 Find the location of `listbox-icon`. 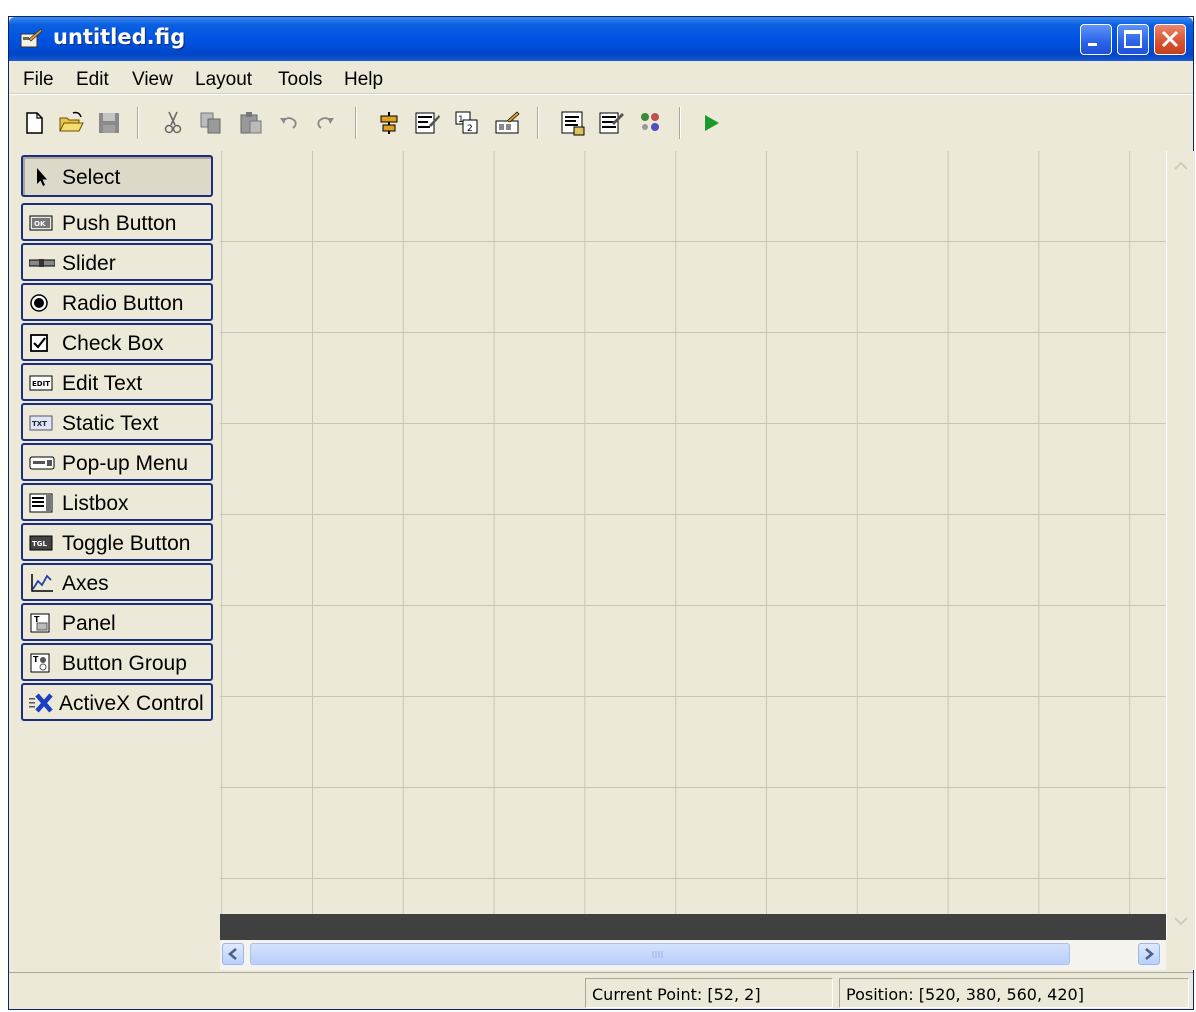

listbox-icon is located at coordinates (41, 503).